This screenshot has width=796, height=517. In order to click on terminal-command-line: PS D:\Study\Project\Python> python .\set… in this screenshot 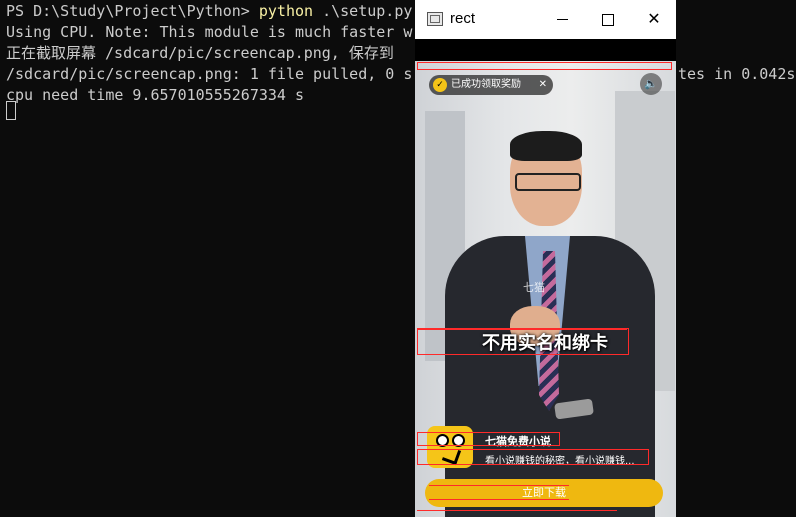, I will do `click(209, 11)`.